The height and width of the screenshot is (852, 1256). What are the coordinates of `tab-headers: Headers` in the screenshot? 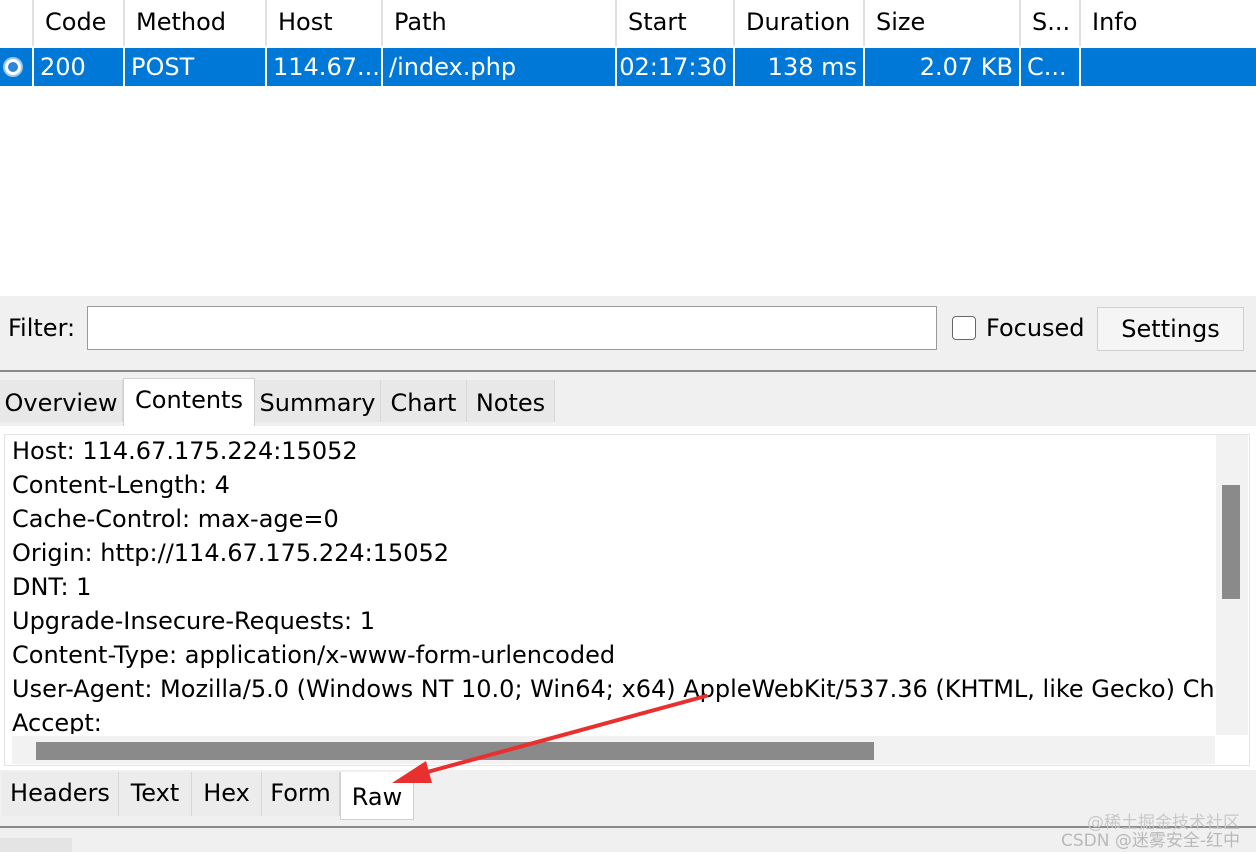 It's located at (60, 794).